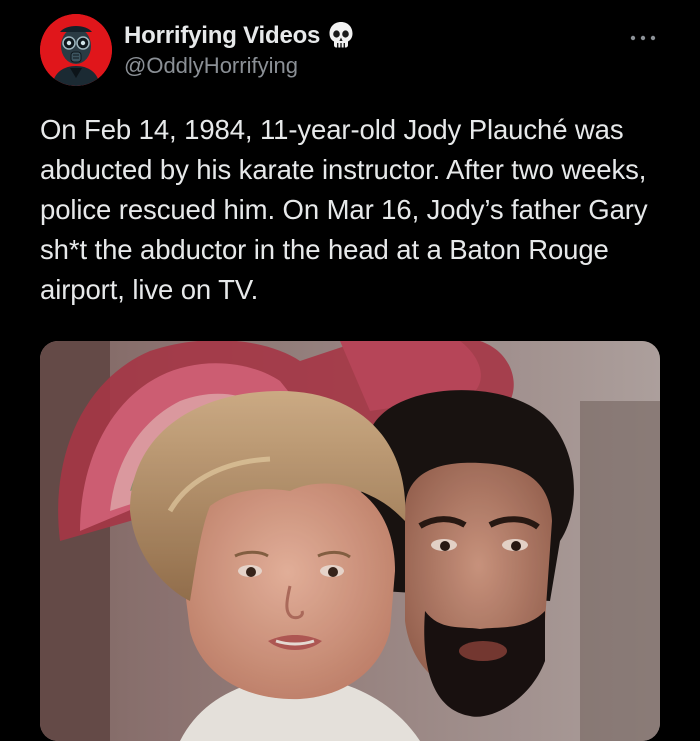 Image resolution: width=700 pixels, height=741 pixels. Describe the element at coordinates (239, 66) in the screenshot. I see `user-handle: @OddlyHorrifying` at that location.